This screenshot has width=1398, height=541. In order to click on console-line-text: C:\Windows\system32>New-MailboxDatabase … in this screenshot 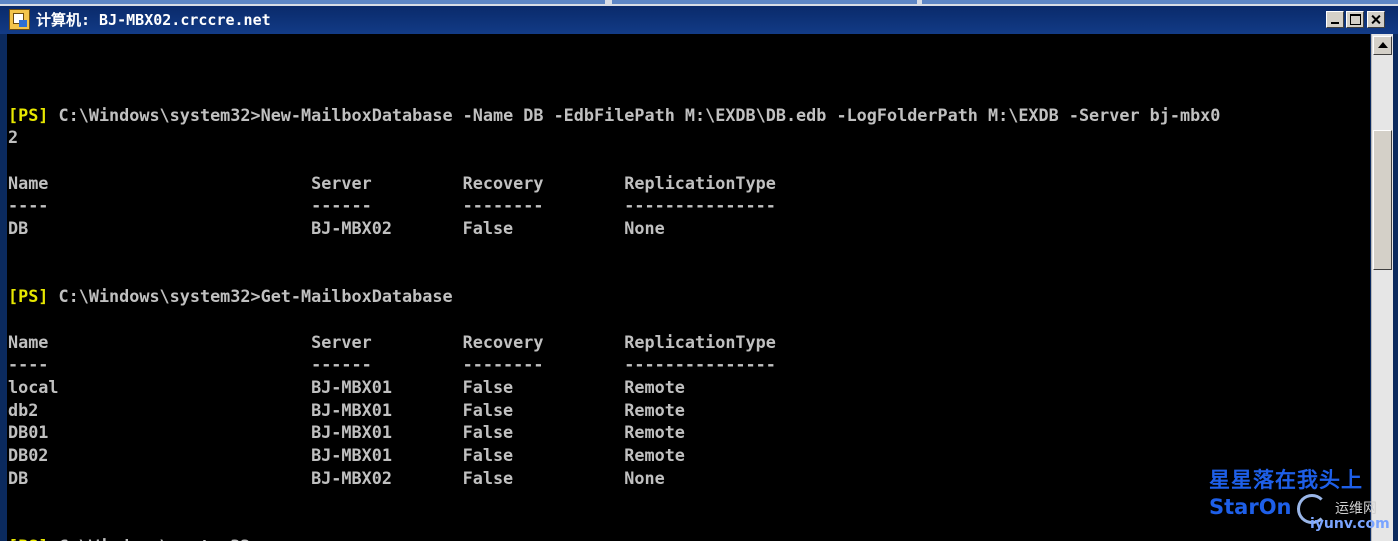, I will do `click(634, 114)`.